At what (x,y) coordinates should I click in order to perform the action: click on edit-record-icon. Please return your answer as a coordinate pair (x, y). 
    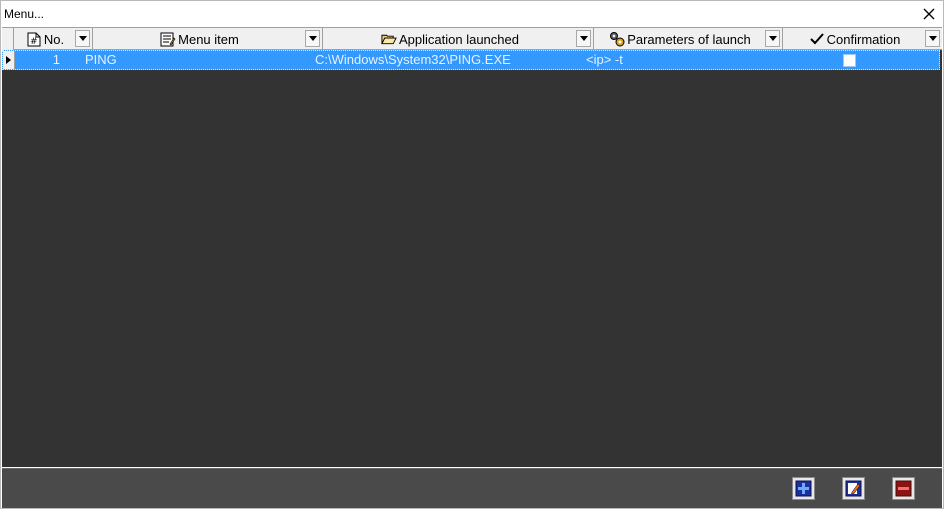
    Looking at the image, I should click on (853, 488).